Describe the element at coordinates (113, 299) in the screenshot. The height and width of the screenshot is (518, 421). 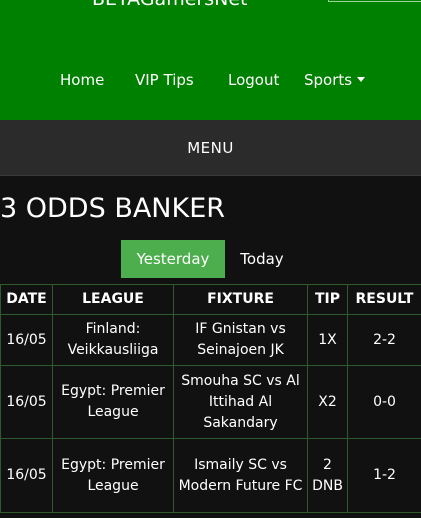
I see `column-header-league: LEAGUE` at that location.